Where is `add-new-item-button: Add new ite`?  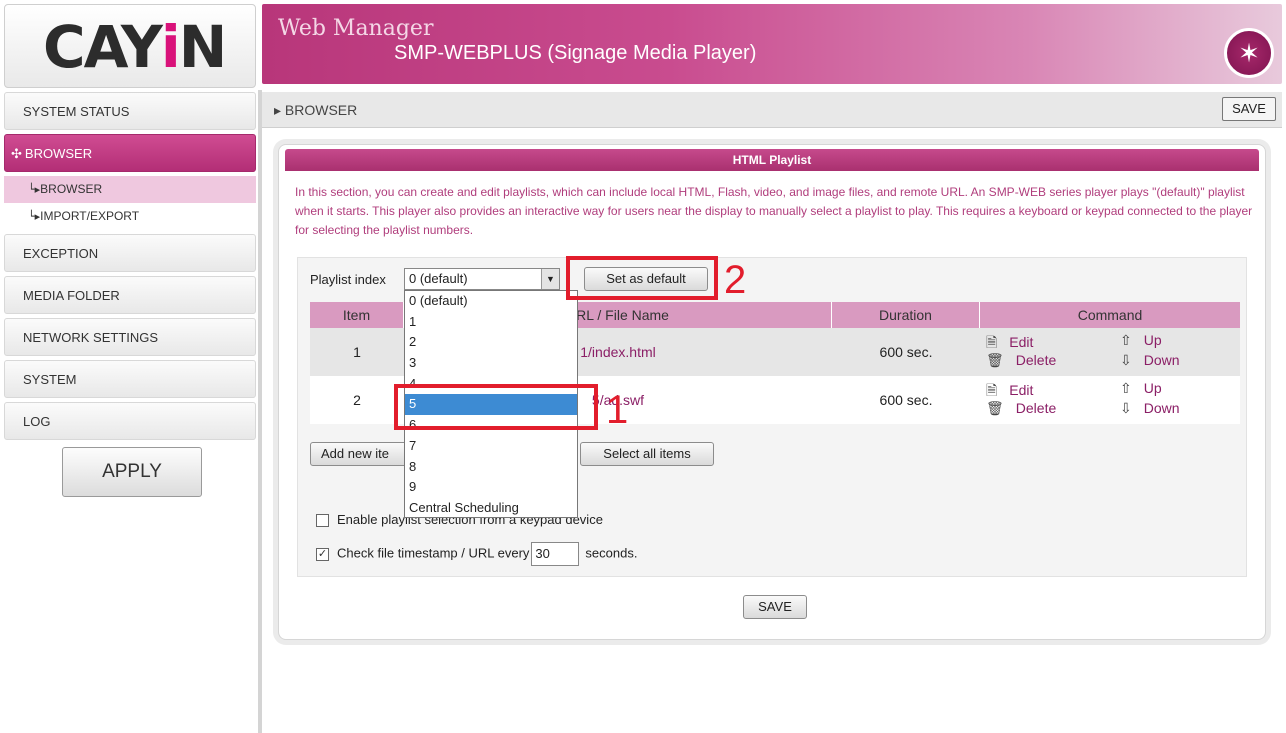
add-new-item-button: Add new ite is located at coordinates (359, 454).